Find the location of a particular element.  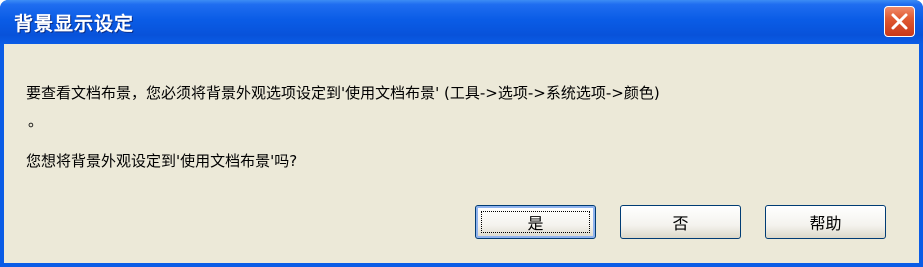

yes-button: 是 is located at coordinates (535, 222).